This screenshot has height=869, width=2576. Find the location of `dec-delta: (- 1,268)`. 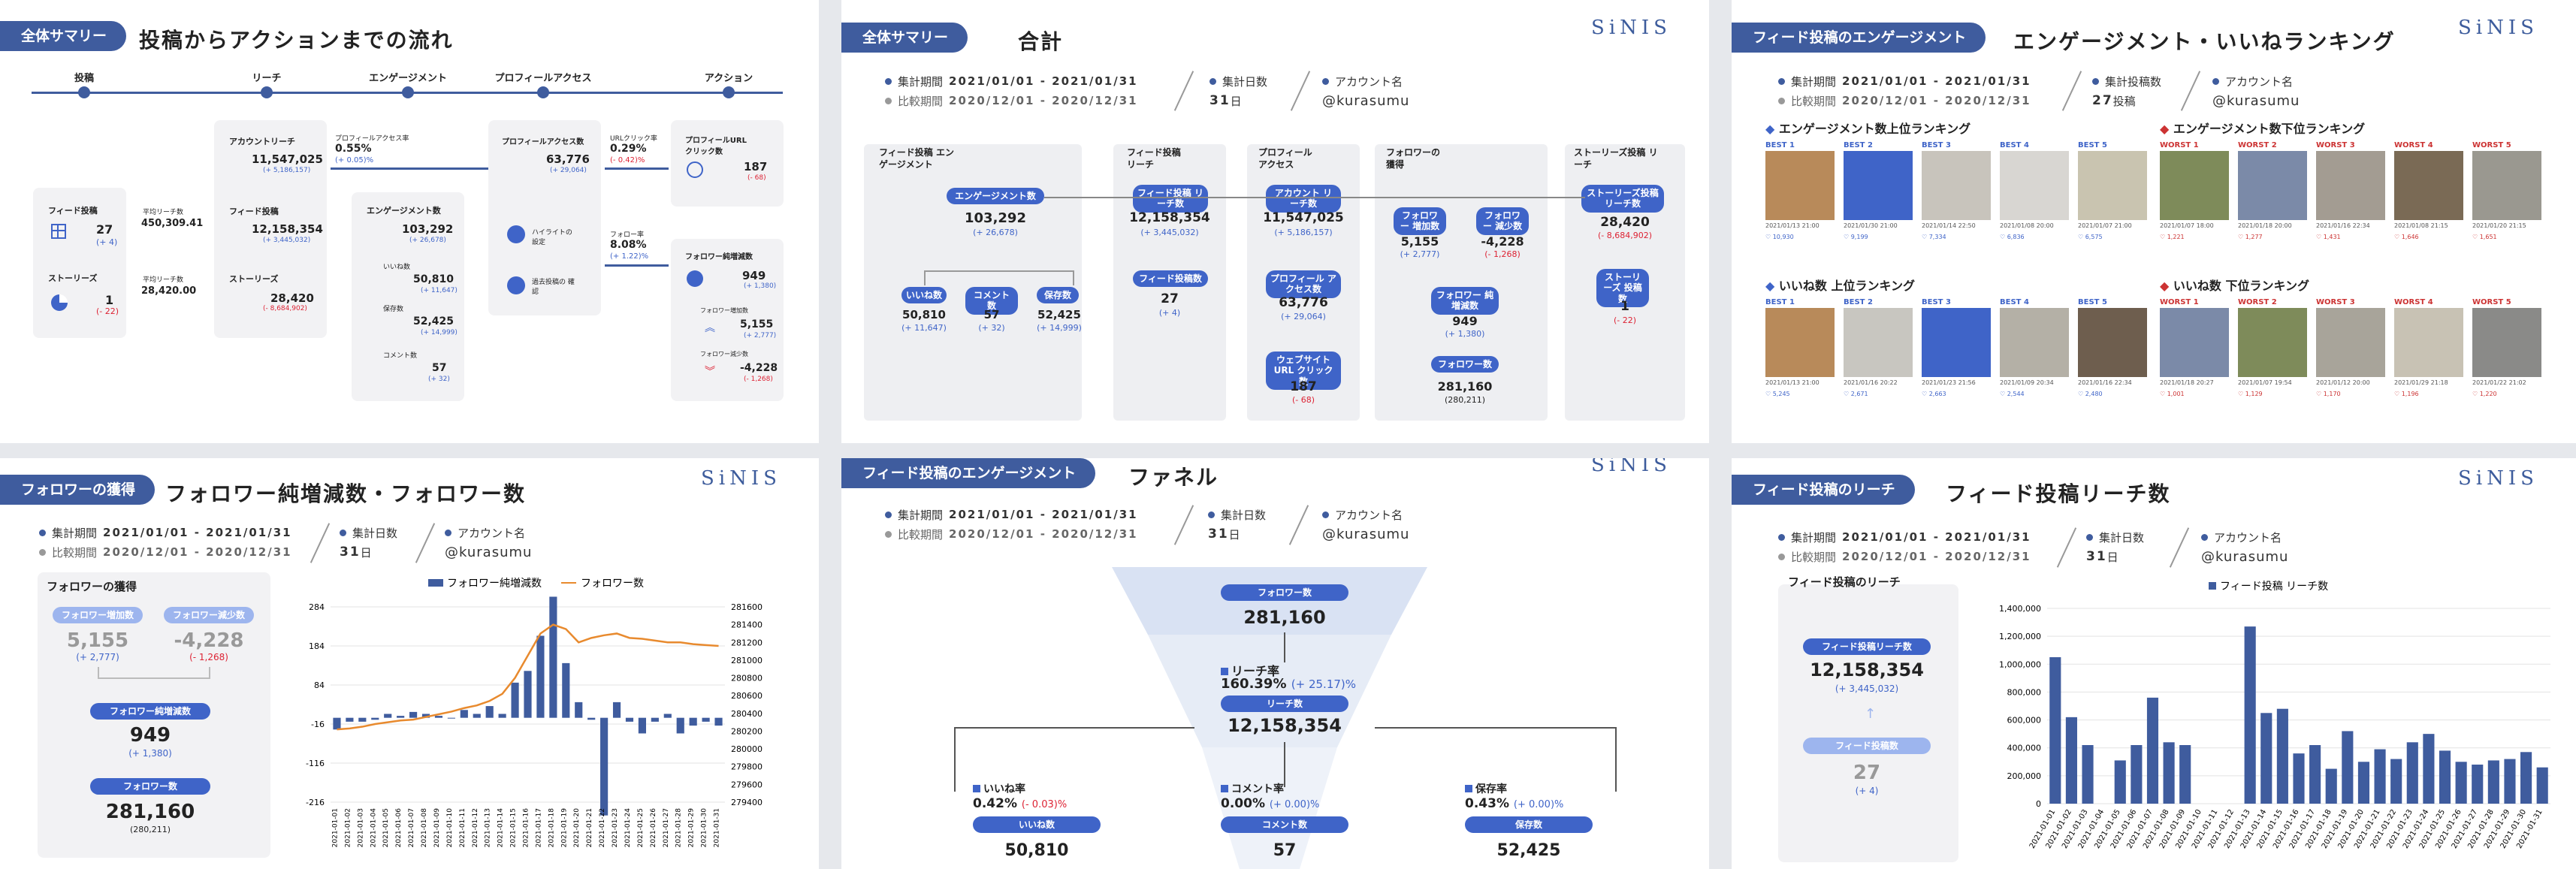

dec-delta: (- 1,268) is located at coordinates (208, 657).